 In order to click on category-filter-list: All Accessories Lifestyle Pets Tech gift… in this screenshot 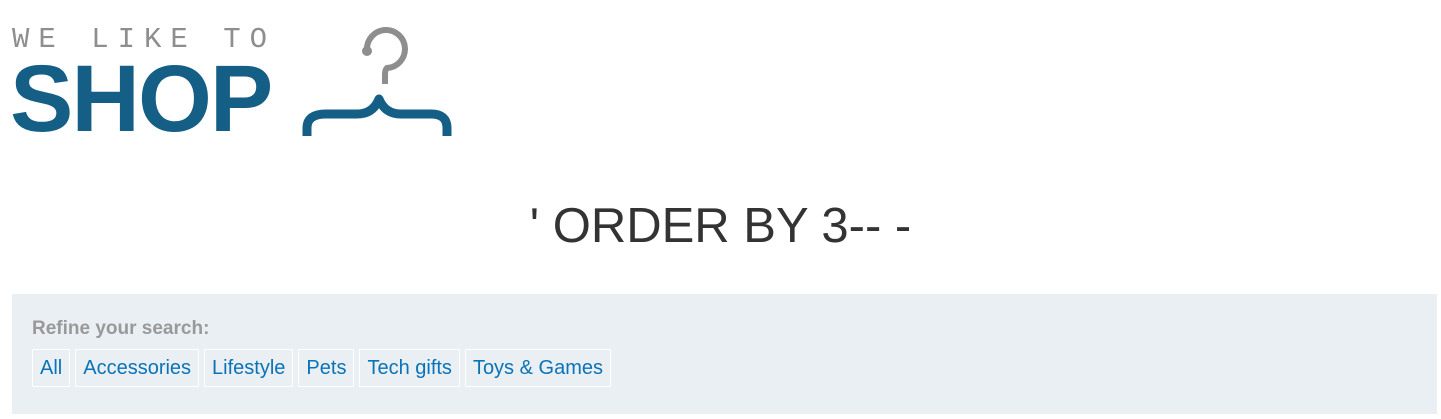, I will do `click(321, 368)`.